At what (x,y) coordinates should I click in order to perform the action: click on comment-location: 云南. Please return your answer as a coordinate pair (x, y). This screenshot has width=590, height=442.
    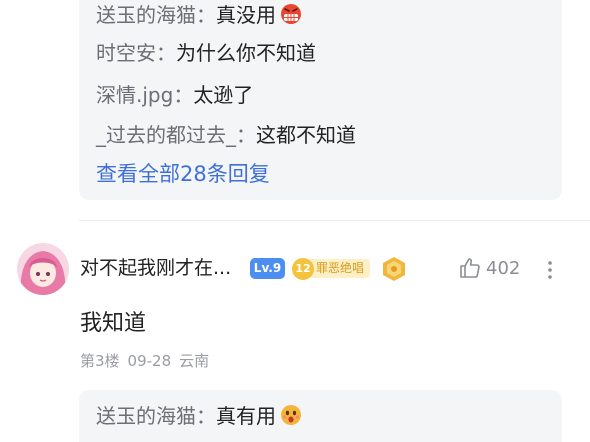
    Looking at the image, I should click on (194, 361).